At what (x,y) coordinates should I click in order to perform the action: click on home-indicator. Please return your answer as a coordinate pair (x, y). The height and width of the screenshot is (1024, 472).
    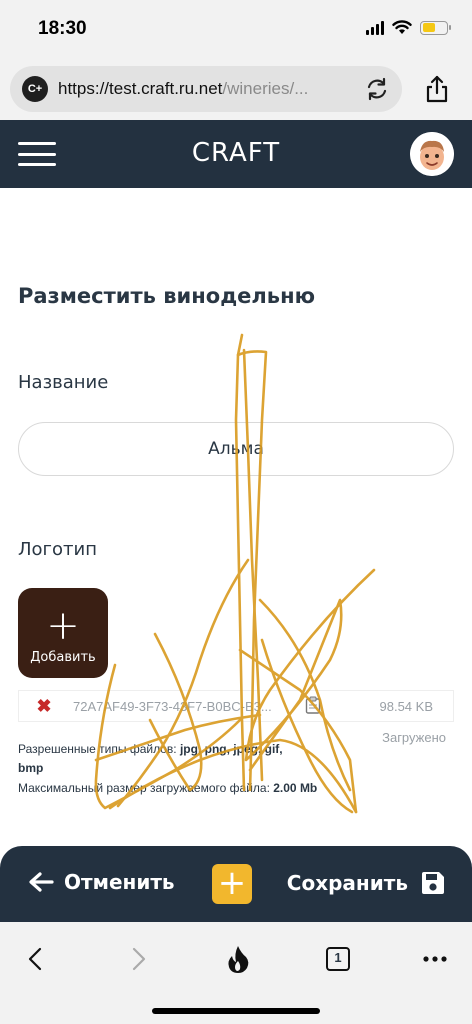
    Looking at the image, I should click on (236, 1011).